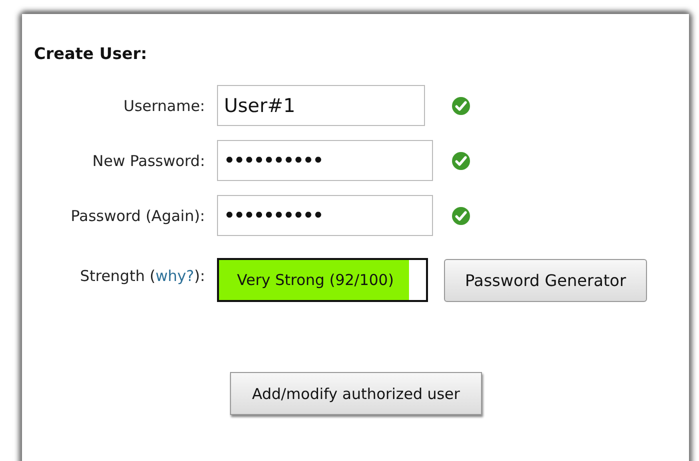 The image size is (699, 461). Describe the element at coordinates (315, 280) in the screenshot. I see `strength-reading: Very Strong (92/100)` at that location.